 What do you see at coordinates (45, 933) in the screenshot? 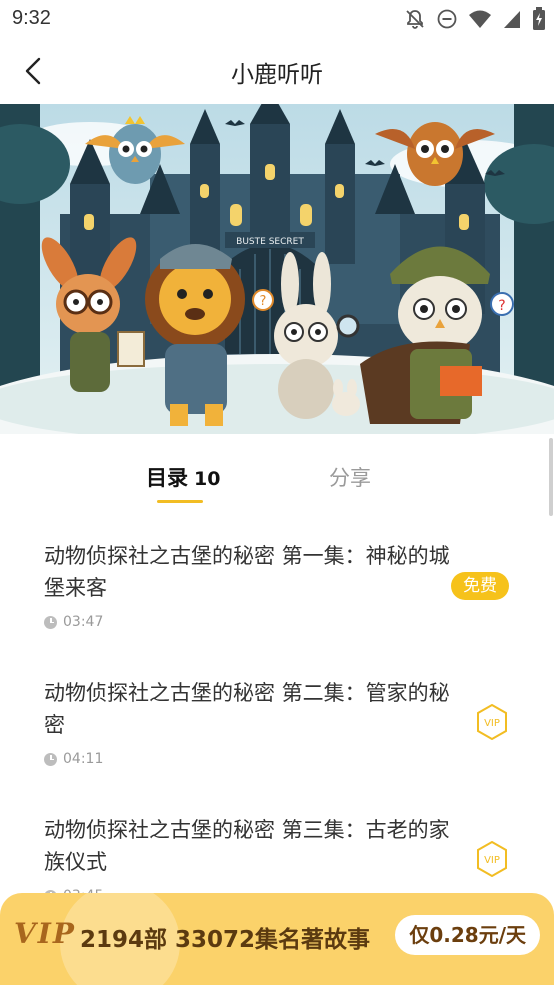
I see `vip-logo: VIP` at bounding box center [45, 933].